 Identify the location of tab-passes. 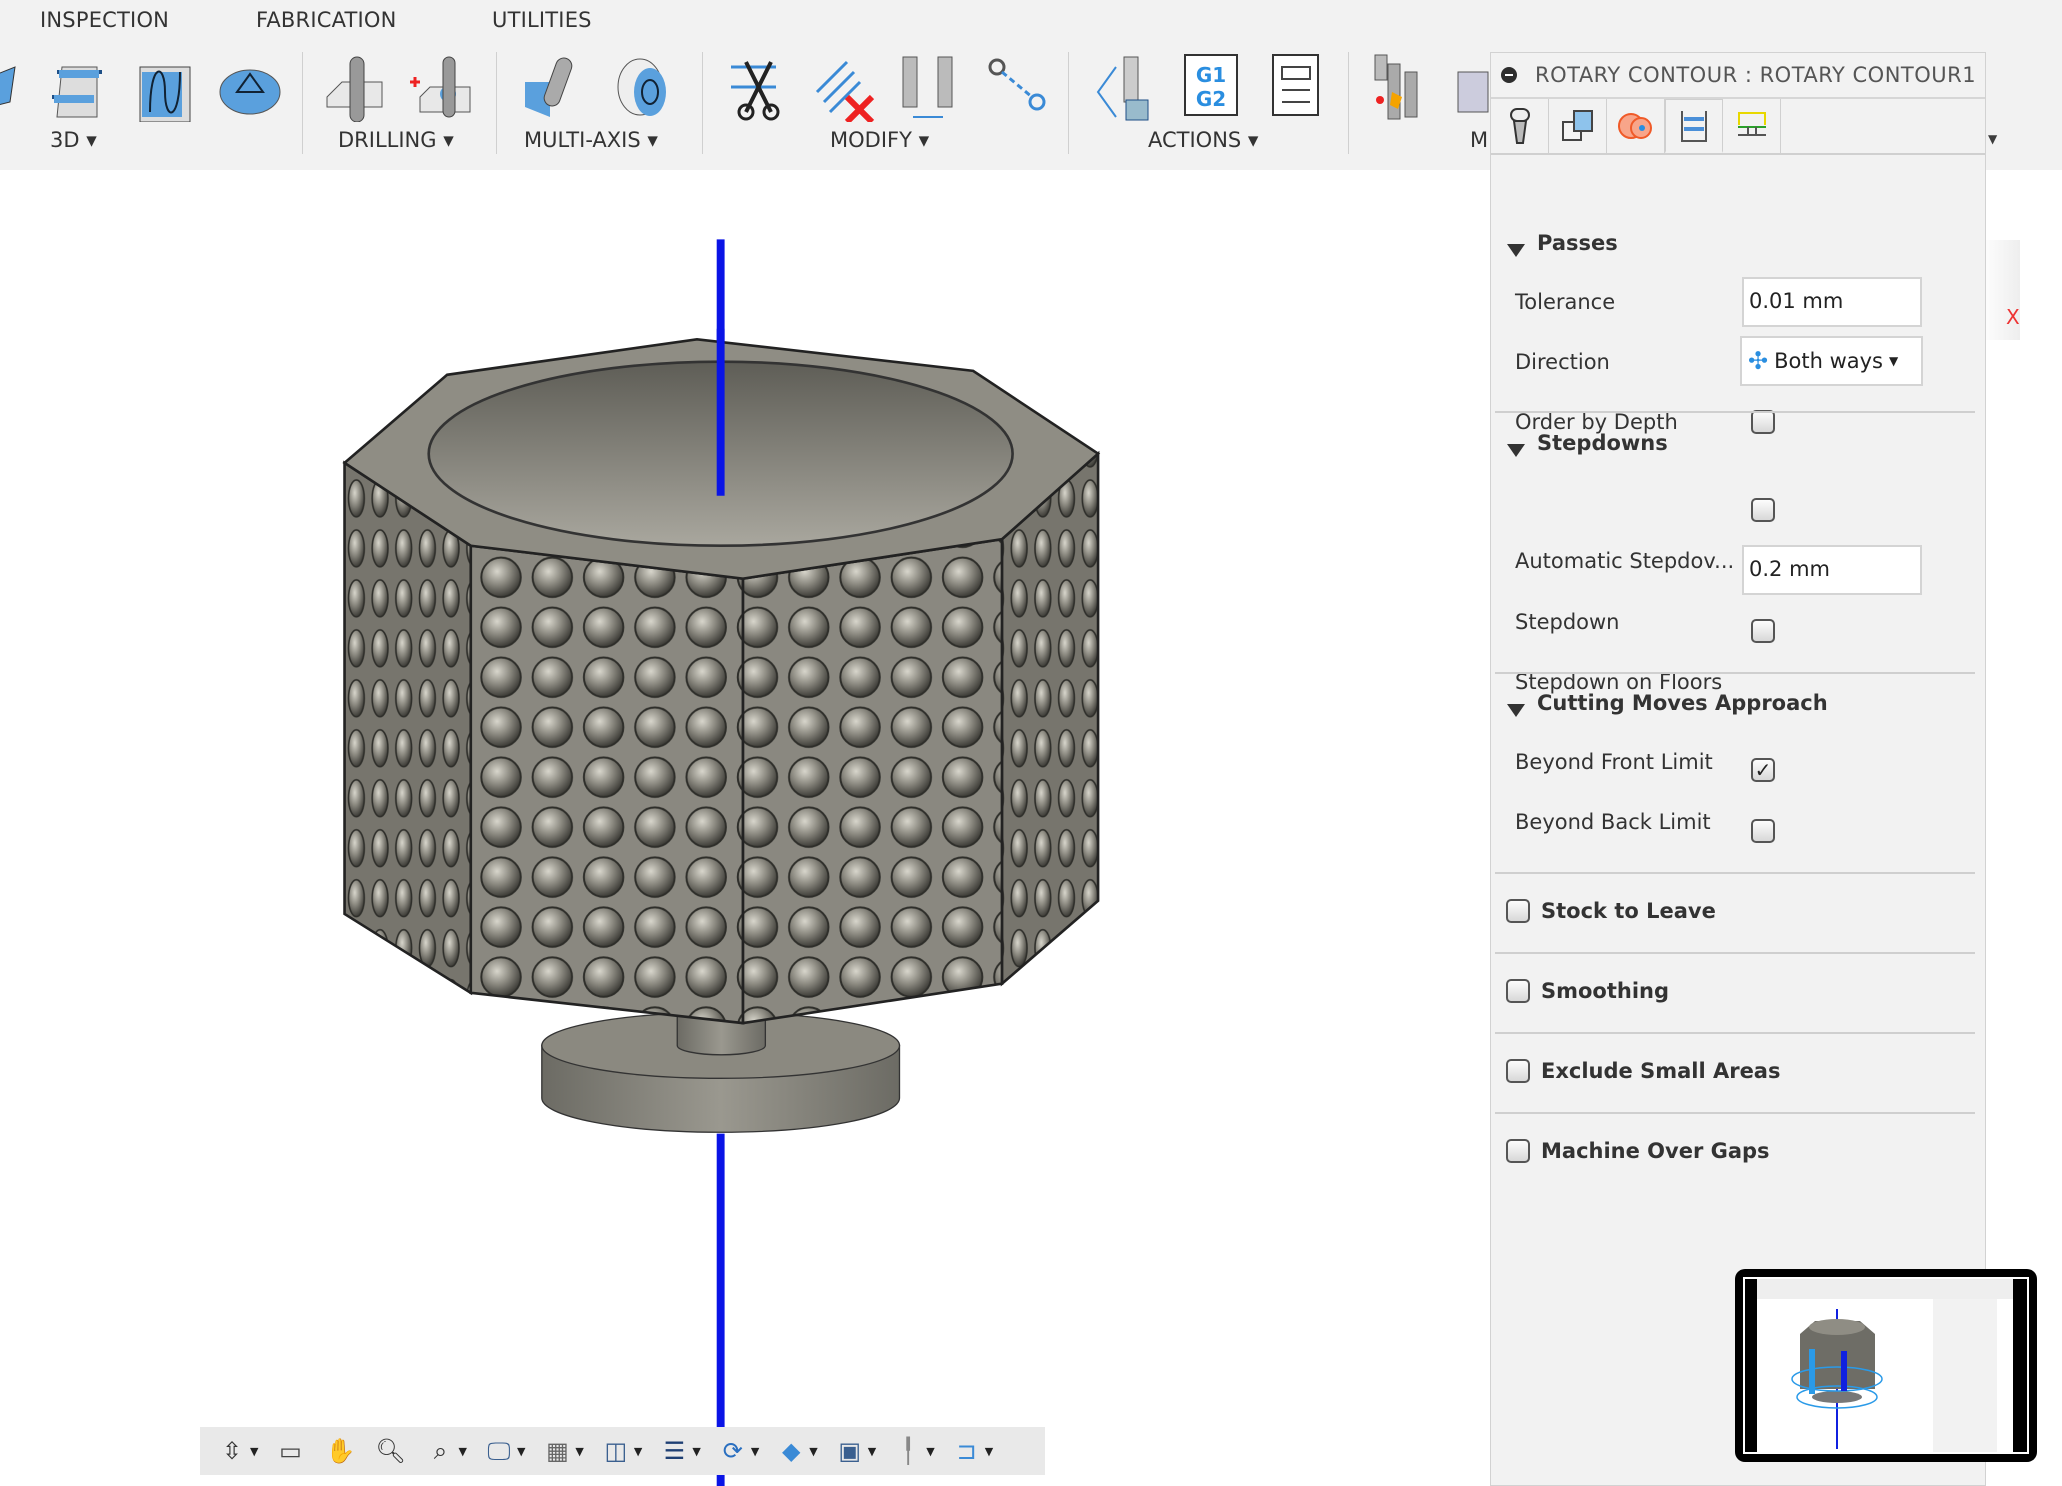
(1694, 126).